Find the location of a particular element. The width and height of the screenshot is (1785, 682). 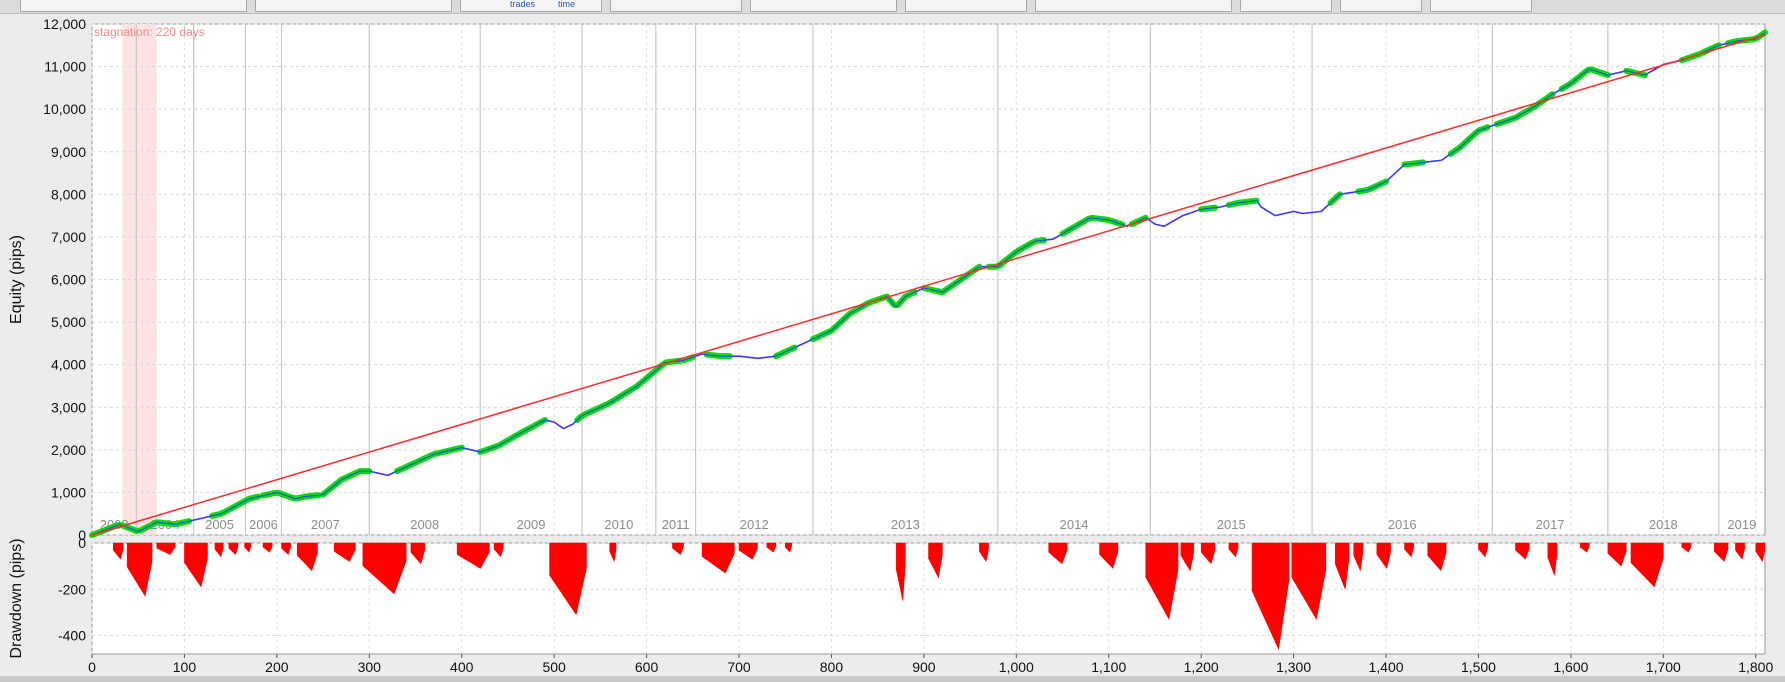

year-label: 2019 is located at coordinates (1741, 524).